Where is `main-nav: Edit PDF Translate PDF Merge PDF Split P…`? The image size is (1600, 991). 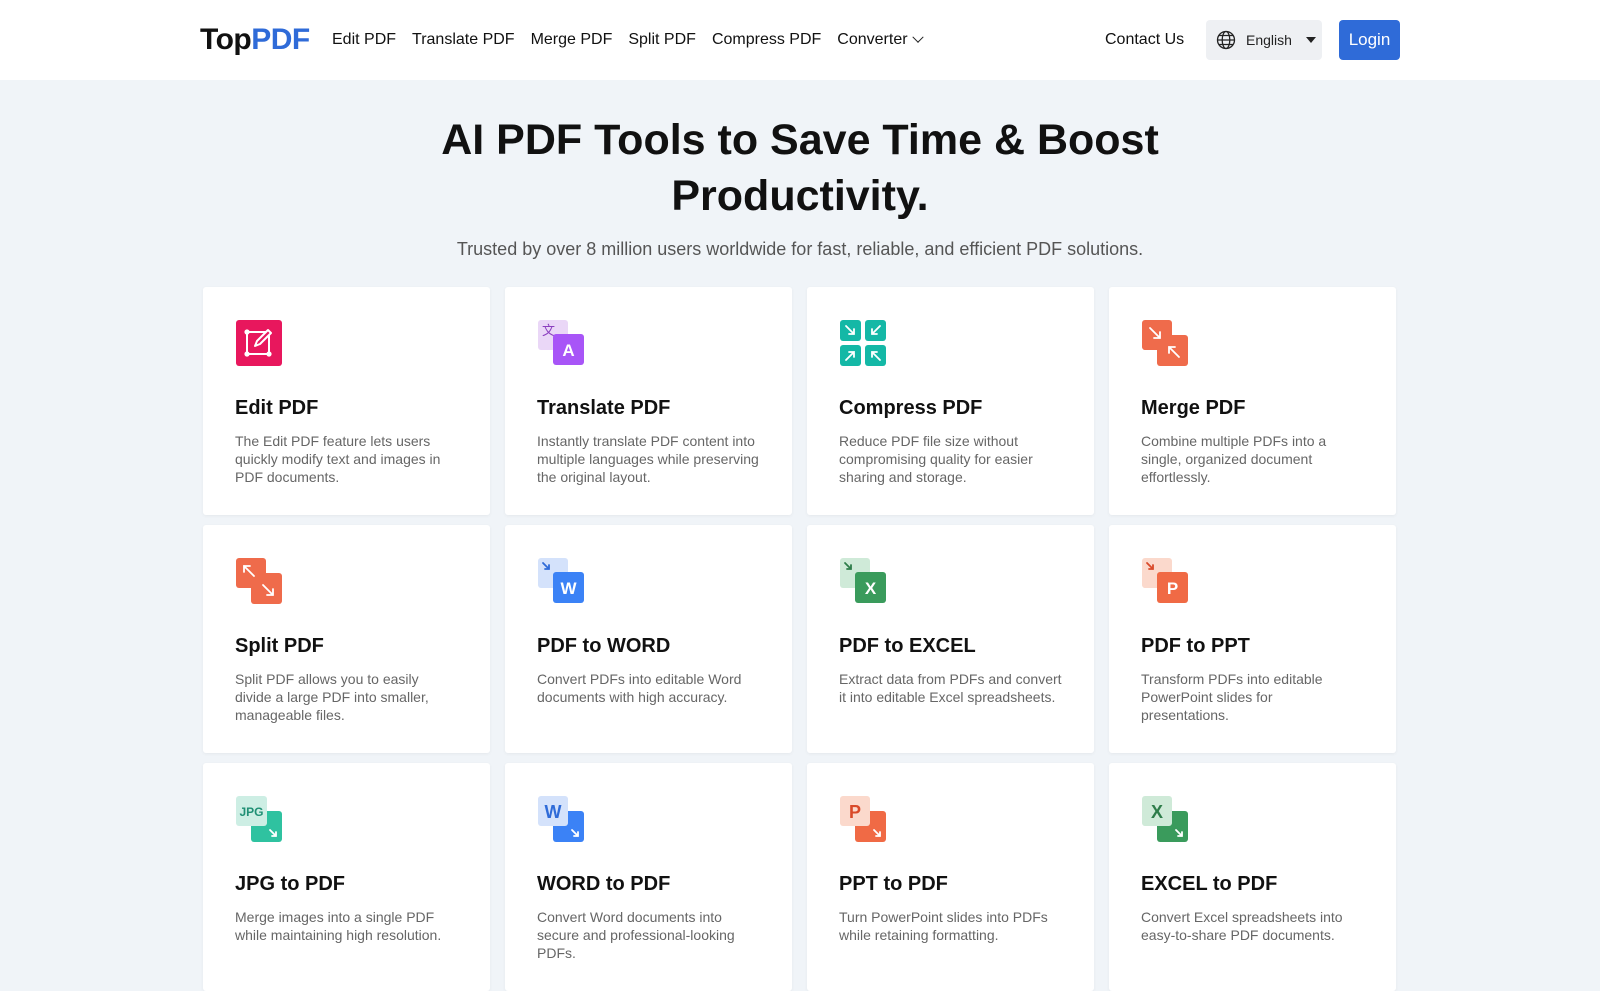 main-nav: Edit PDF Translate PDF Merge PDF Split P… is located at coordinates (635, 40).